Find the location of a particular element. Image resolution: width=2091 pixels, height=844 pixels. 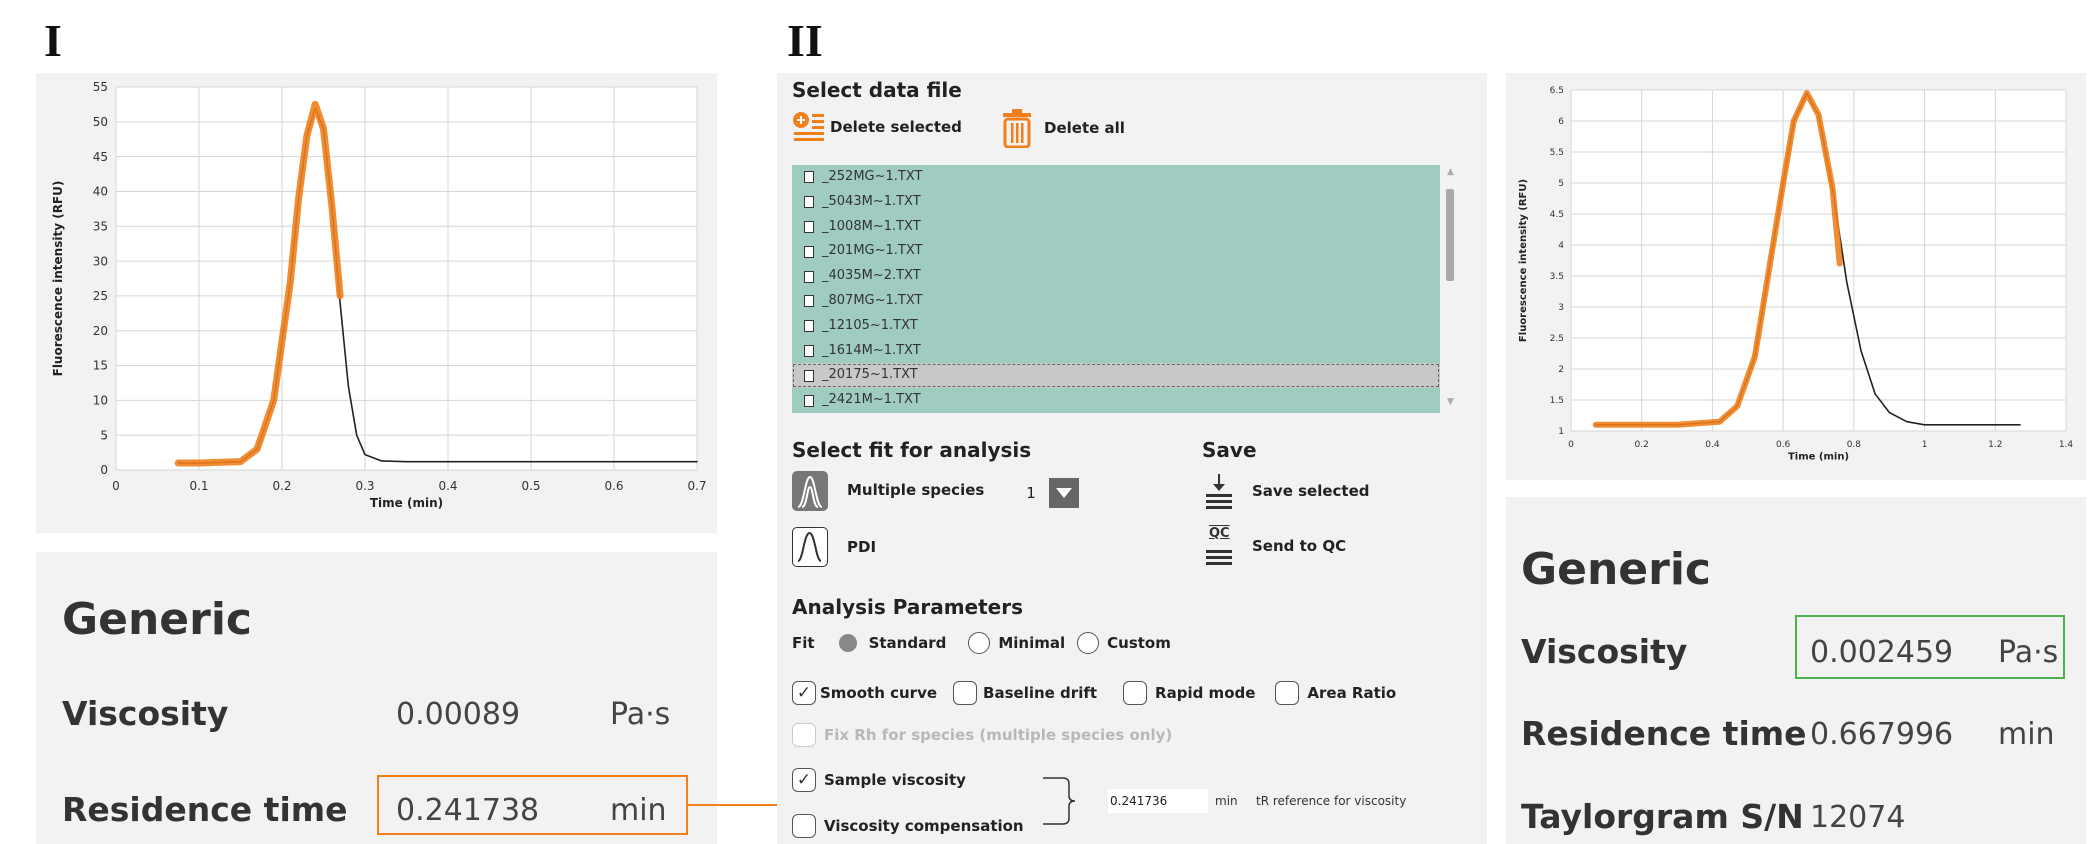

fit-label: Fit is located at coordinates (803, 643).